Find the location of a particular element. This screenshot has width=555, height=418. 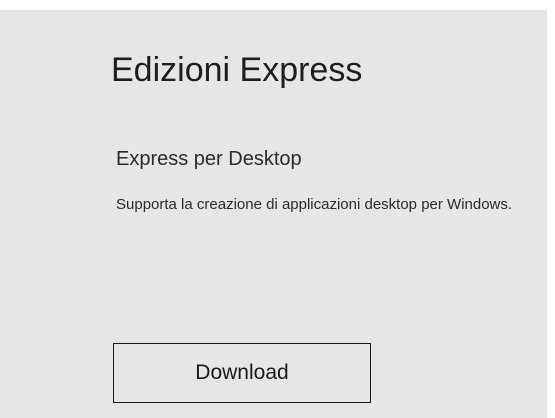

product-name: Express per Desktop is located at coordinates (209, 159).